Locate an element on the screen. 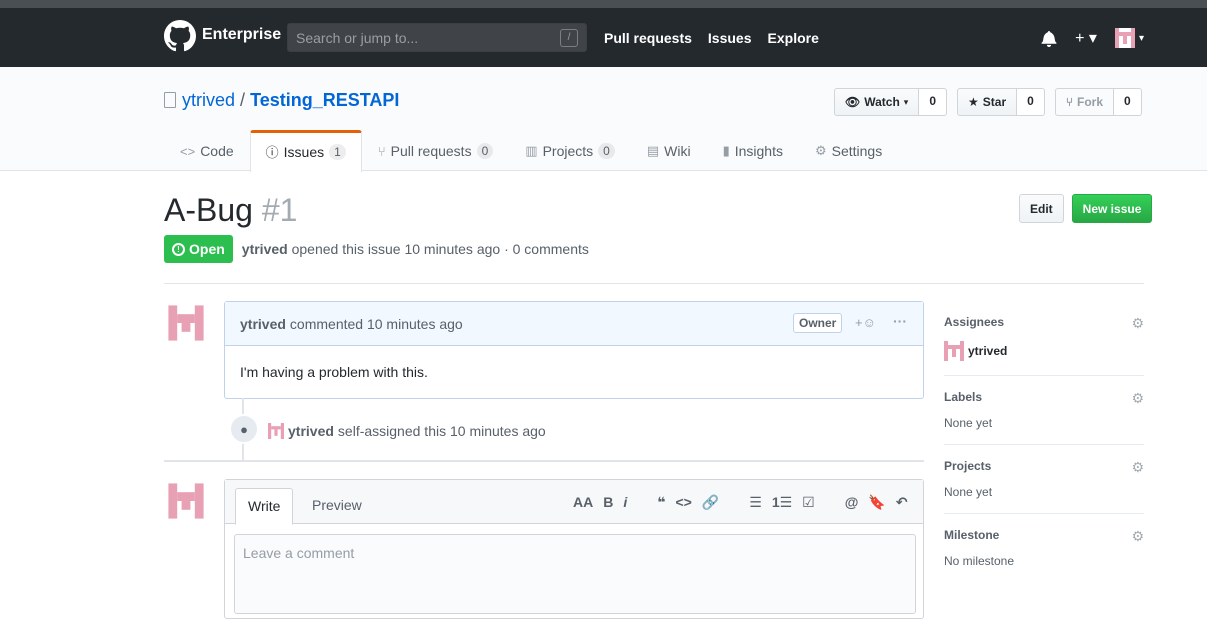  issue-actions: Edit New issue is located at coordinates (1086, 208).